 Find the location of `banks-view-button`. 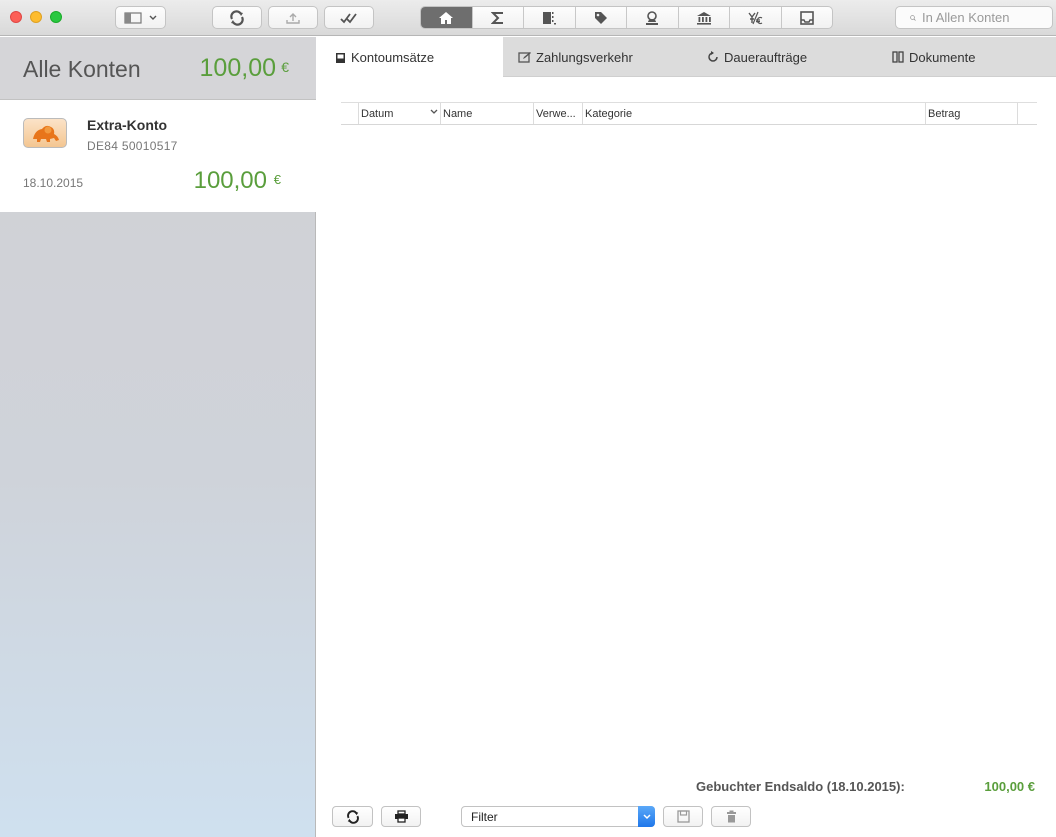

banks-view-button is located at coordinates (704, 17).